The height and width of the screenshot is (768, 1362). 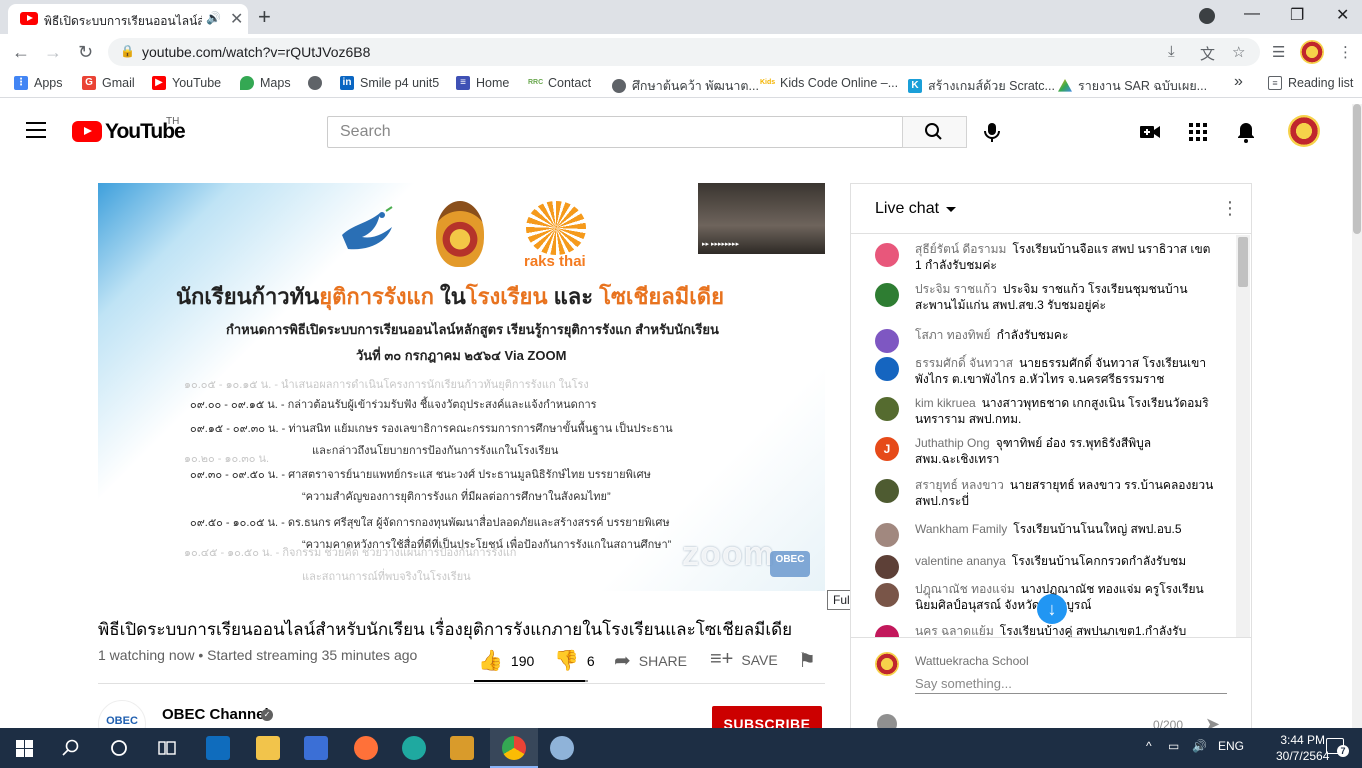 I want to click on bookmark-globe, so click(x=315, y=83).